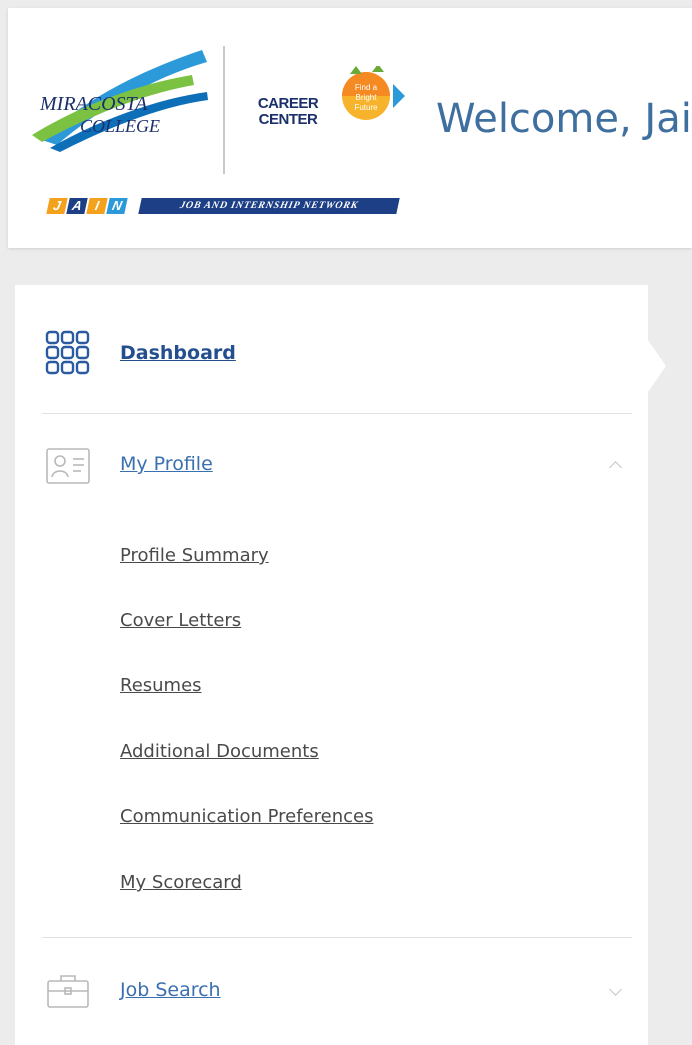  What do you see at coordinates (178, 353) in the screenshot?
I see `nav-label-dashboard: Dashboard` at bounding box center [178, 353].